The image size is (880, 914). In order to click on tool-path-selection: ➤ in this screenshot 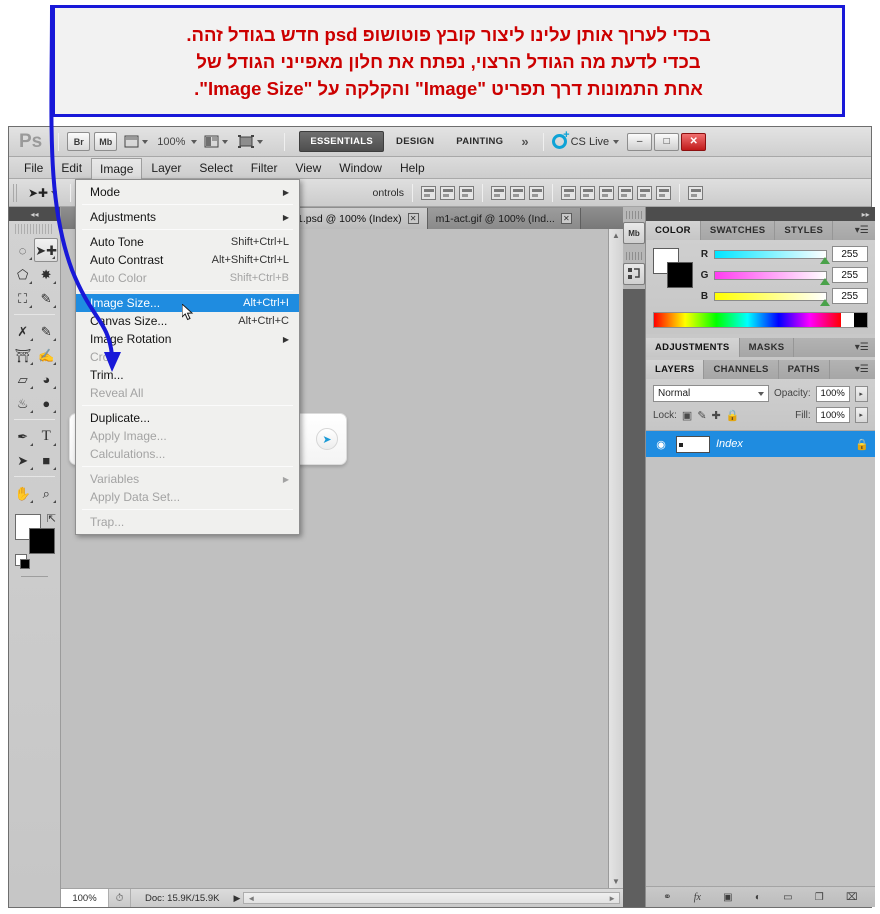, I will do `click(23, 460)`.